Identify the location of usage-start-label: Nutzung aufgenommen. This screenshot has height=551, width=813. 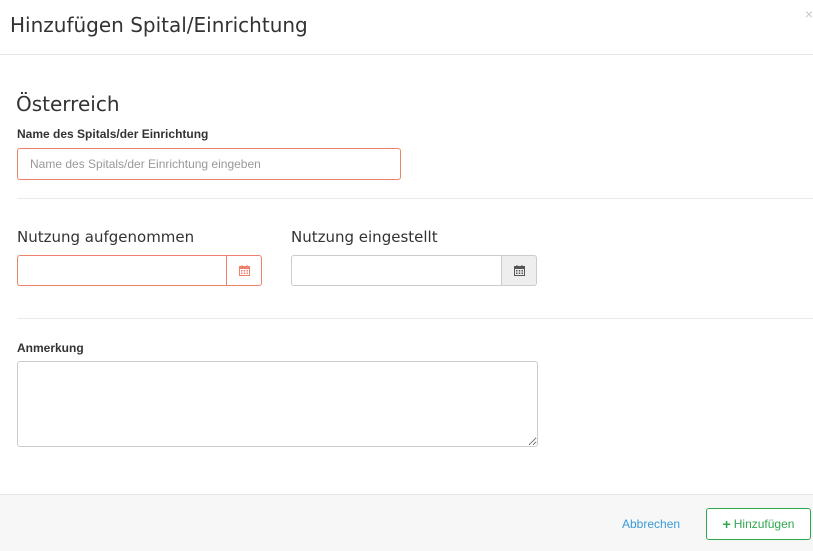
(106, 237).